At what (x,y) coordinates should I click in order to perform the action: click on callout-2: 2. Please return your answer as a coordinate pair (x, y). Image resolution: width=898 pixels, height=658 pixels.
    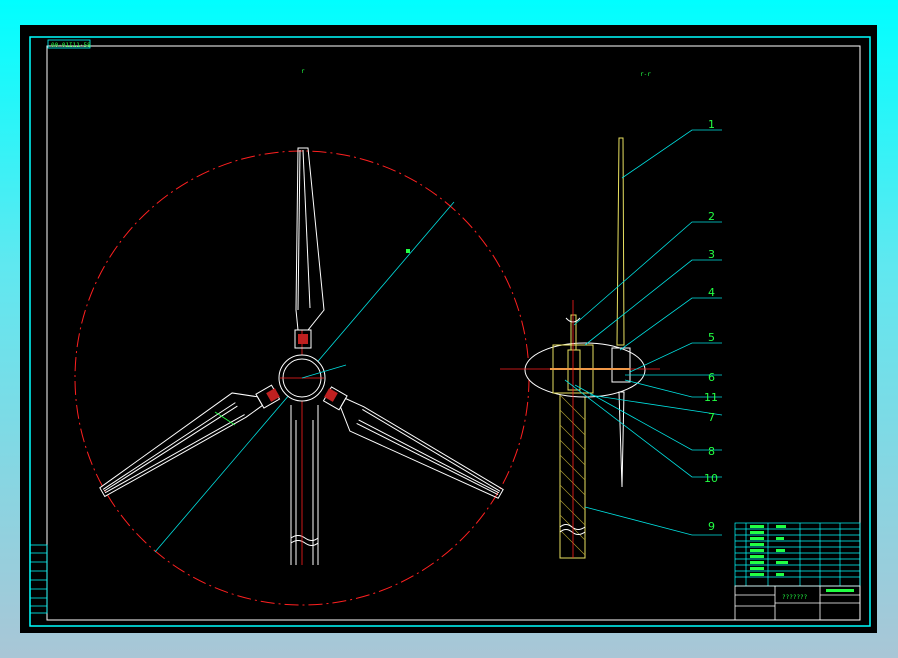
    Looking at the image, I should click on (711, 216).